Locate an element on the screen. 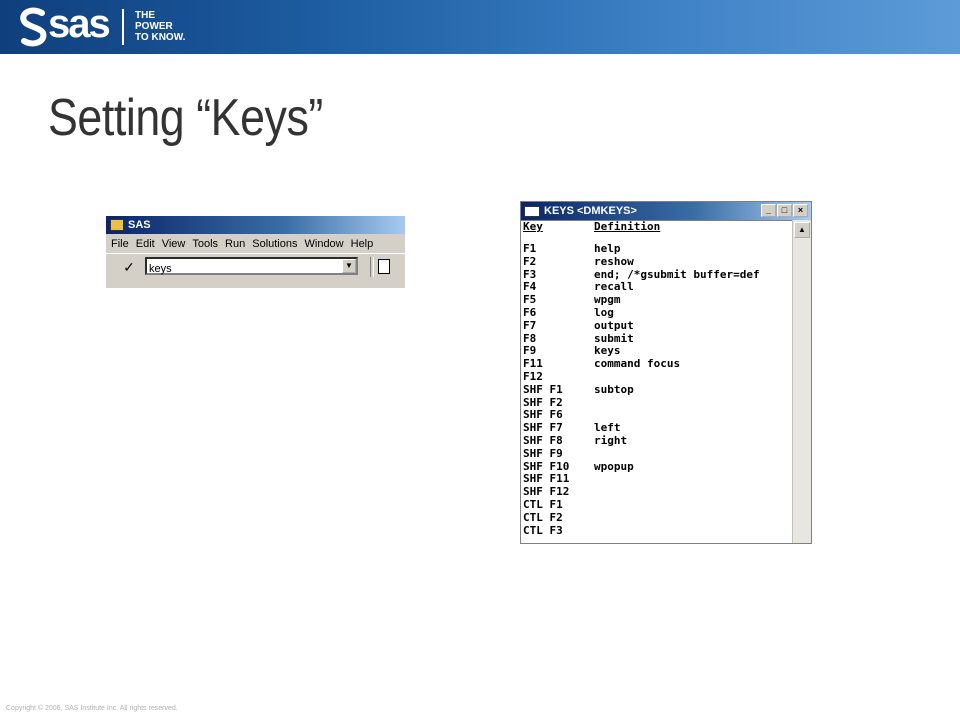 This screenshot has width=960, height=720. keys-title-bar: KEYS <DMKEYS> _ □ × is located at coordinates (666, 211).